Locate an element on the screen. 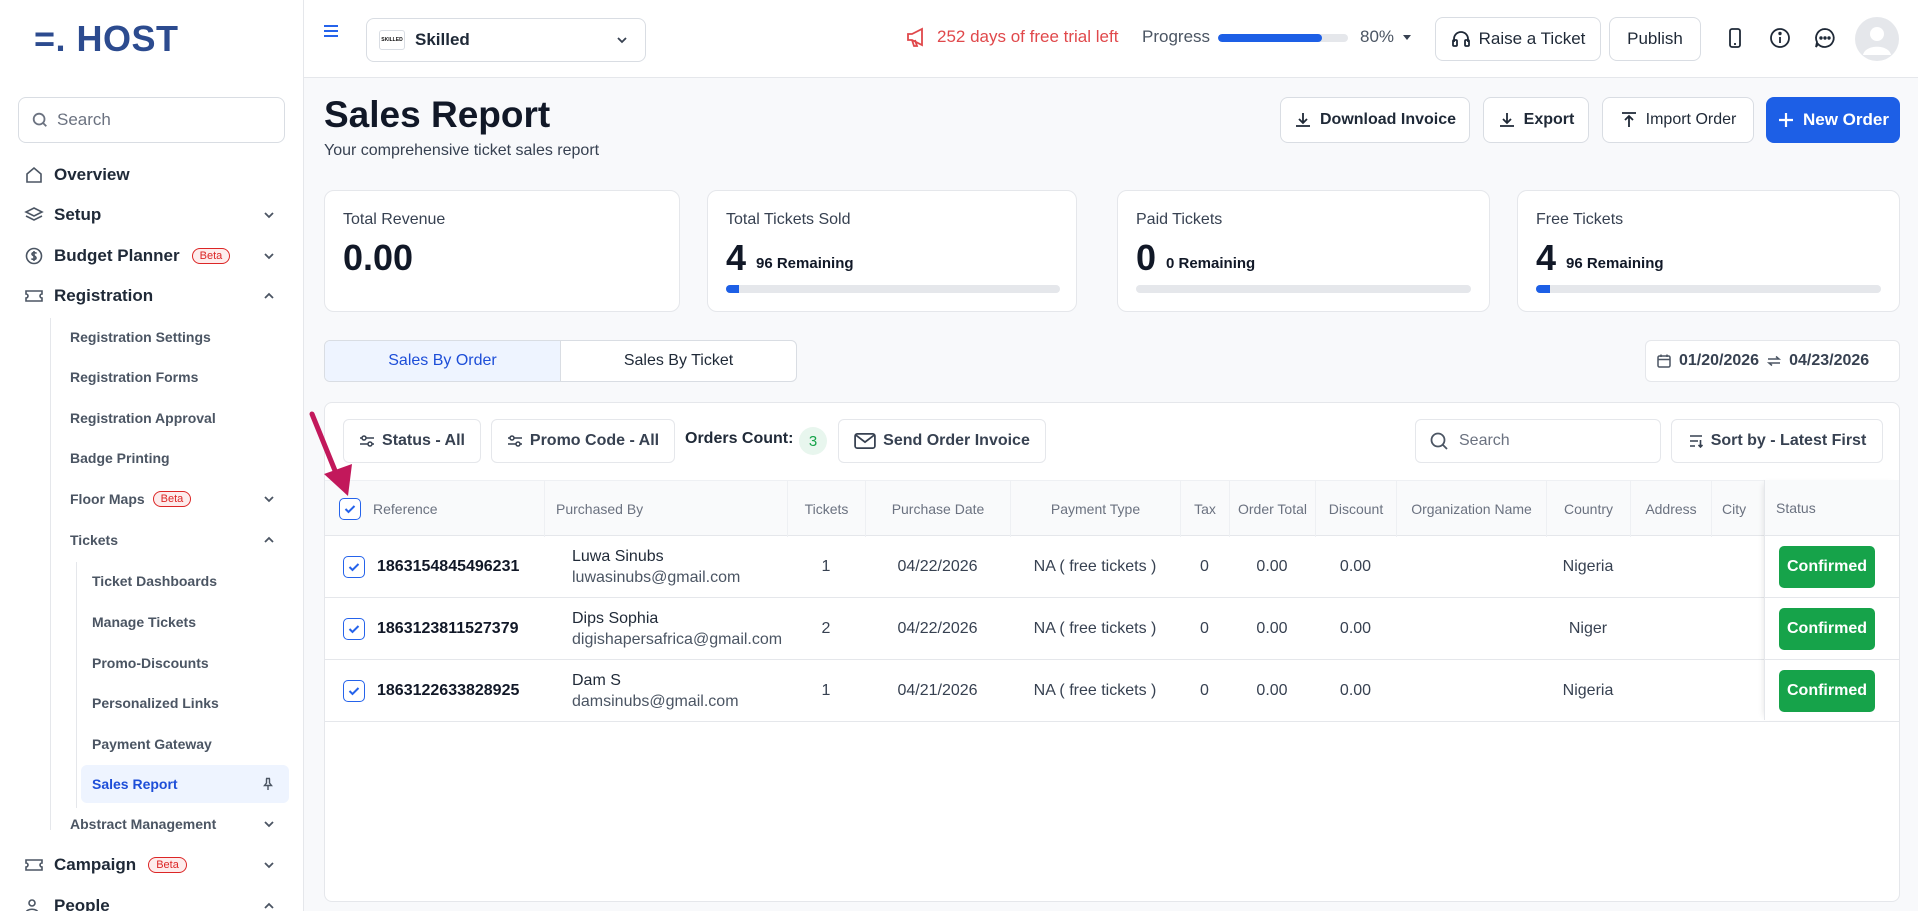  menu-icon is located at coordinates (331, 31).